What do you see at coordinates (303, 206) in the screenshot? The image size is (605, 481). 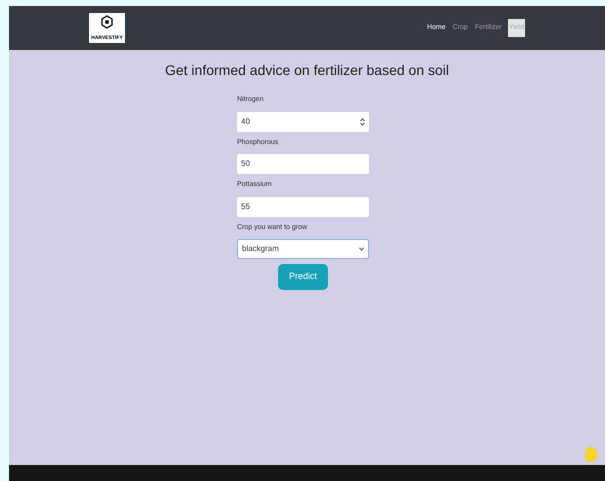 I see `input-field: 55` at bounding box center [303, 206].